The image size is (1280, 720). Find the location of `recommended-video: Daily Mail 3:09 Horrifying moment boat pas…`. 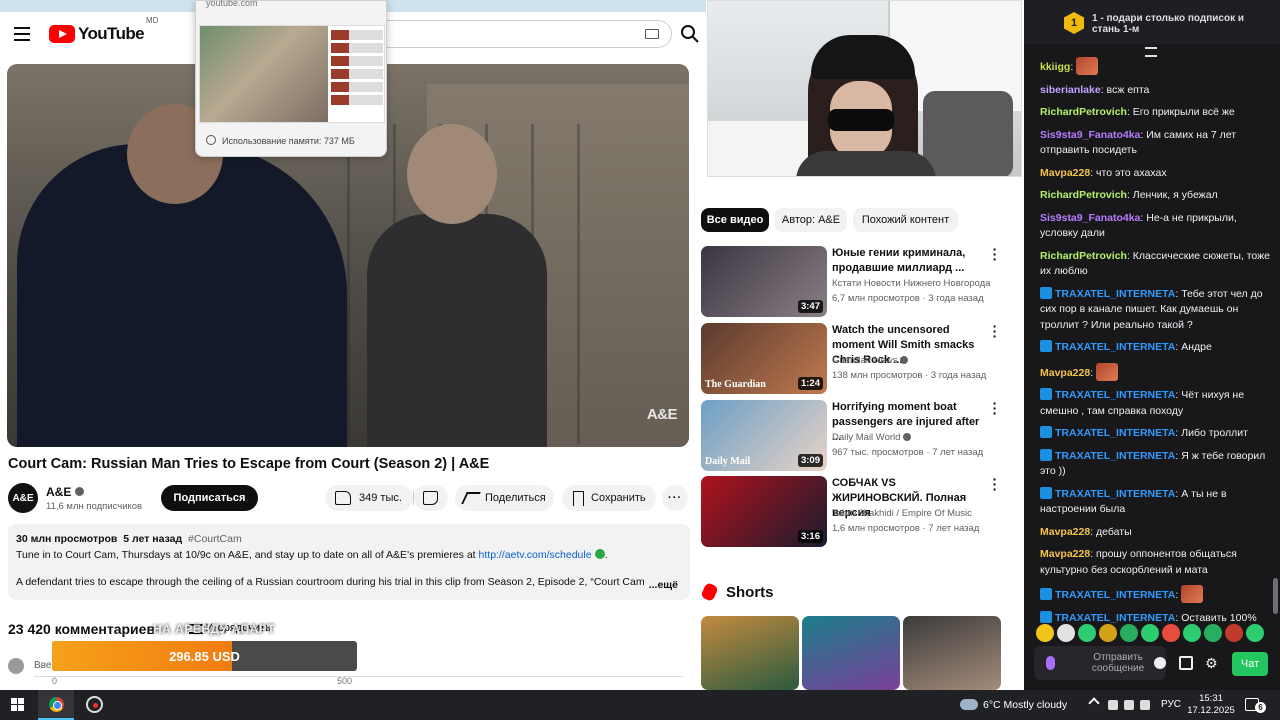

recommended-video: Daily Mail 3:09 Horrifying moment boat pas… is located at coordinates (853, 434).